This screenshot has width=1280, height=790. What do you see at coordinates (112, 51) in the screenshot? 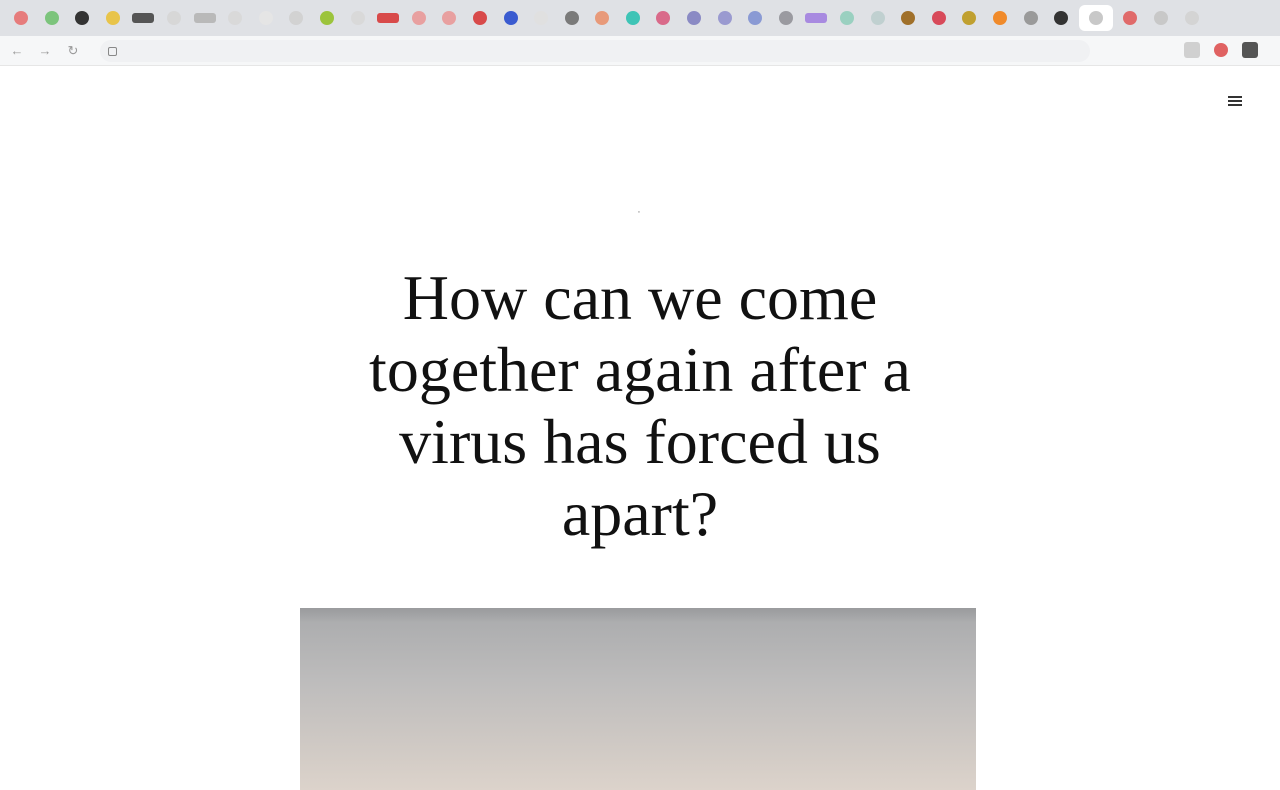
I see `lock-icon` at bounding box center [112, 51].